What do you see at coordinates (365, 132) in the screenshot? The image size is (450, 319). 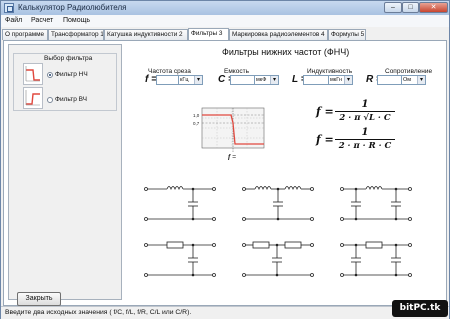 I see `formula-rc-numerator: 1` at bounding box center [365, 132].